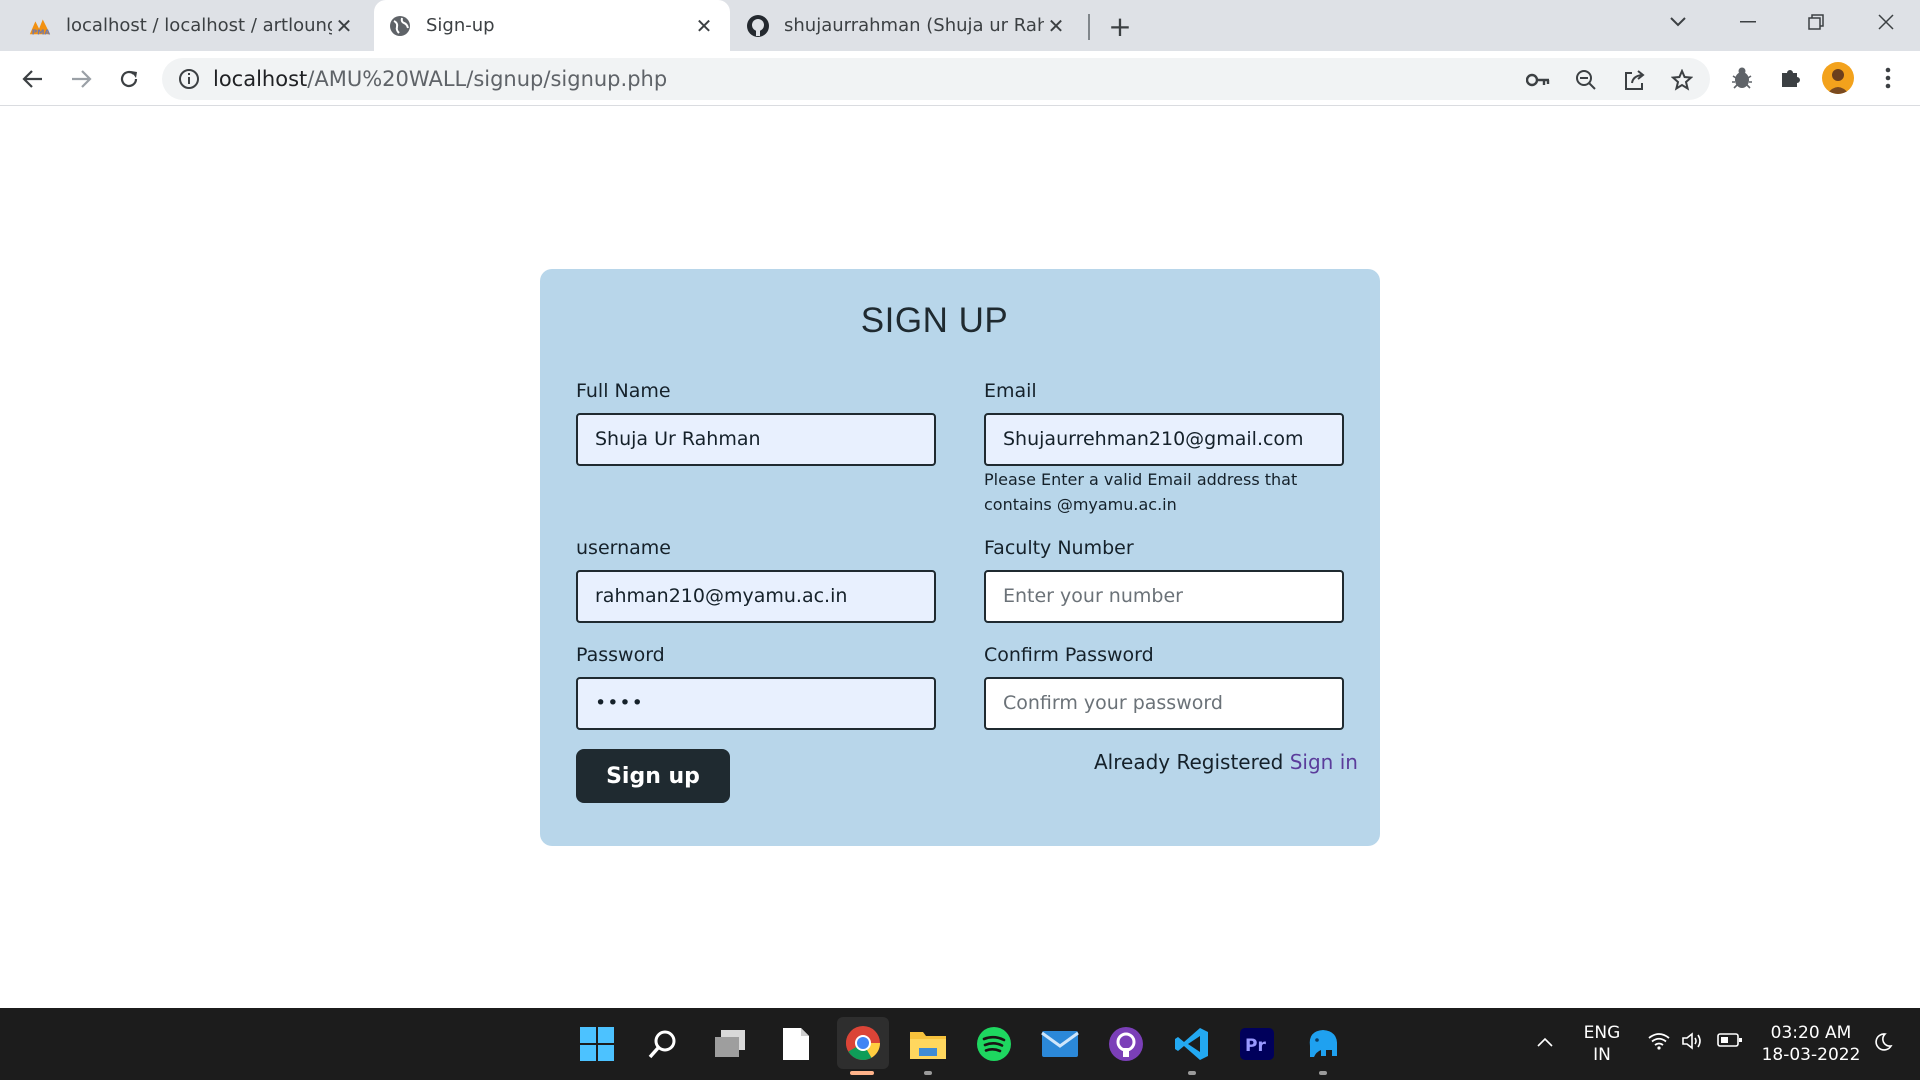  Describe the element at coordinates (623, 391) in the screenshot. I see `full-name-label: Full Name` at that location.